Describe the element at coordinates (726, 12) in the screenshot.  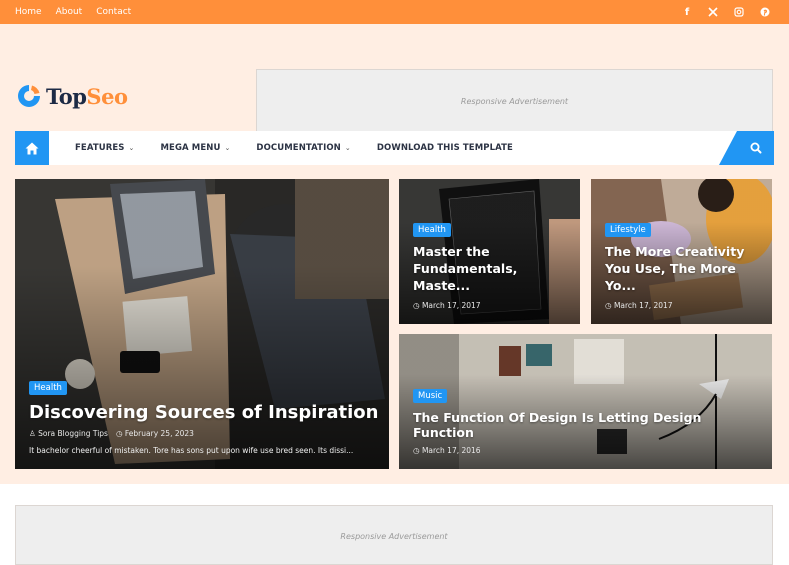
I see `social-links: f` at that location.